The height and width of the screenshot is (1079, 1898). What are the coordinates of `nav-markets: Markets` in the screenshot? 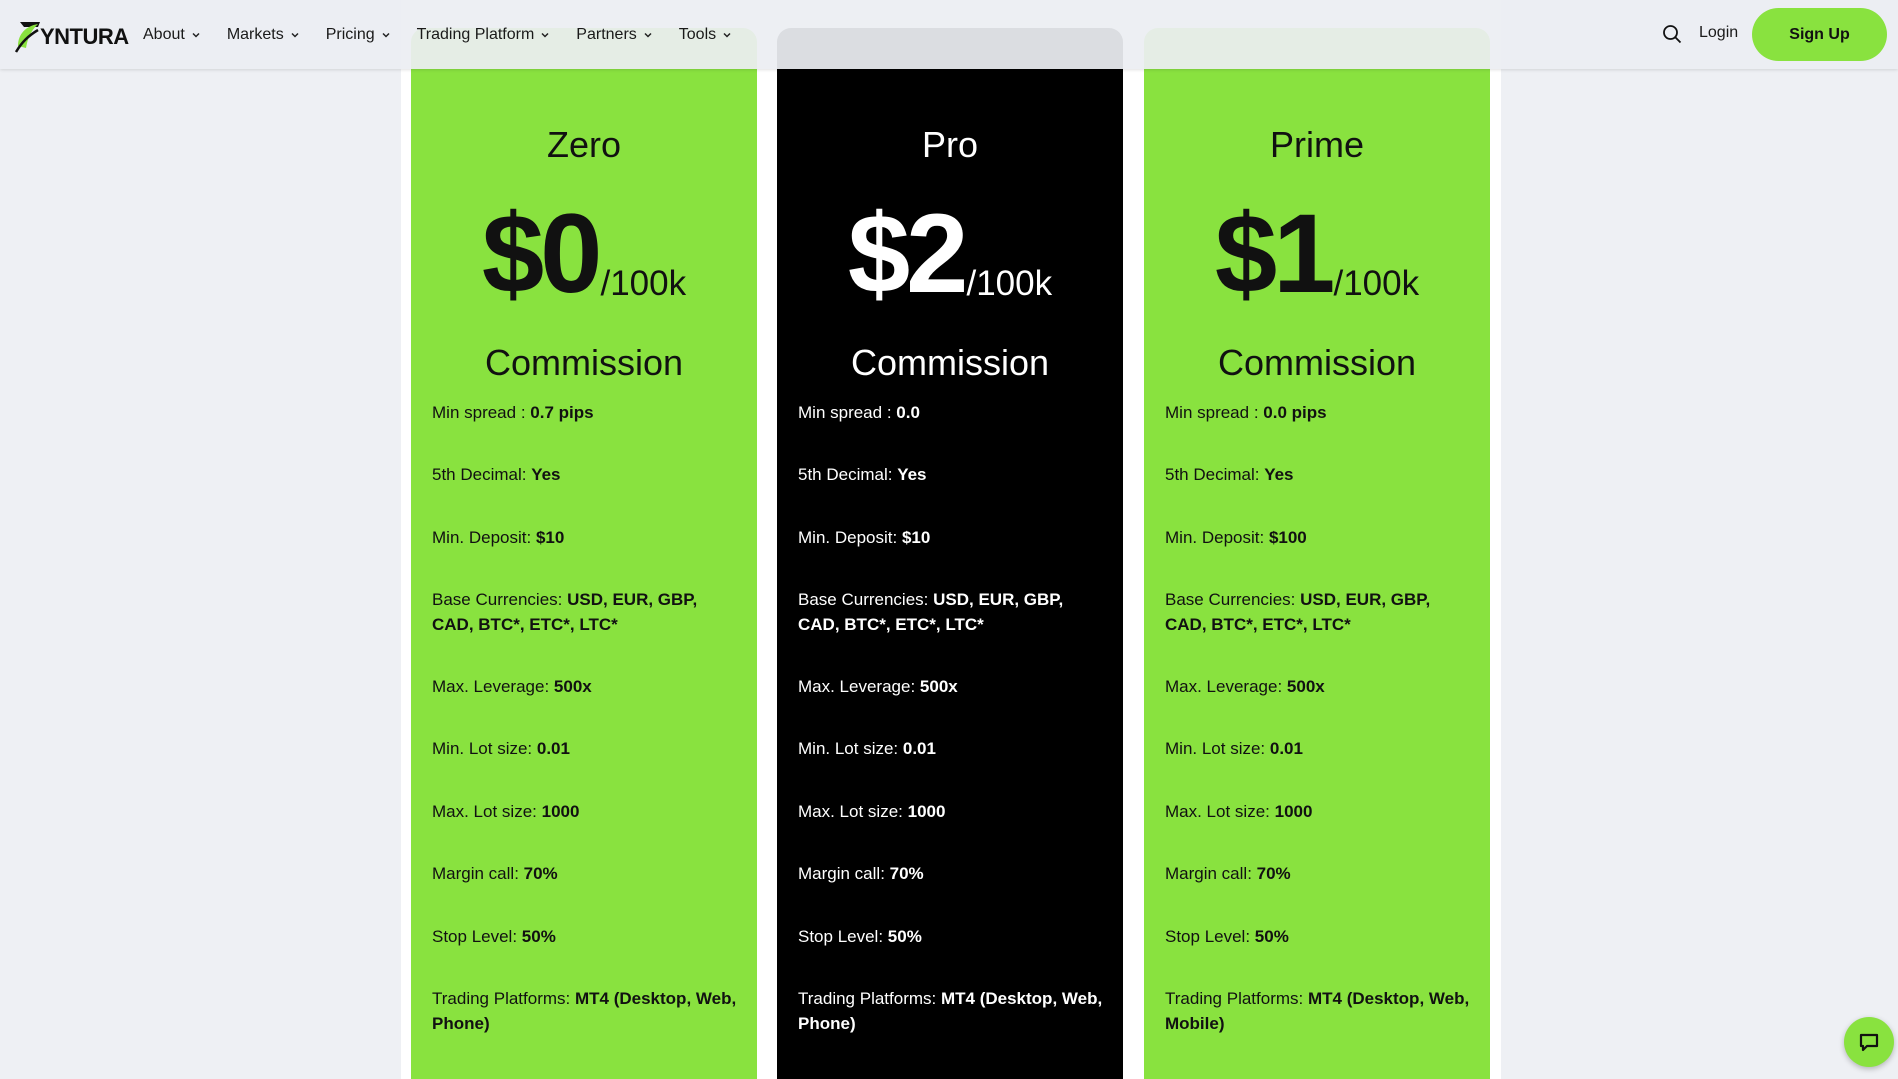 It's located at (263, 35).